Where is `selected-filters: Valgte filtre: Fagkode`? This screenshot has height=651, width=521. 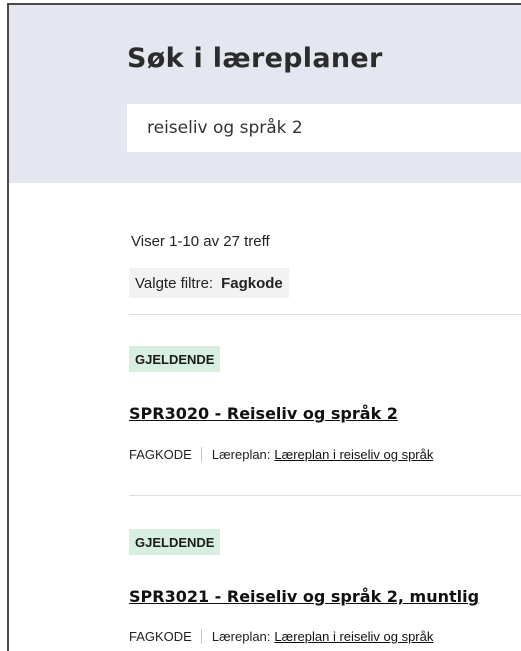 selected-filters: Valgte filtre: Fagkode is located at coordinates (209, 283).